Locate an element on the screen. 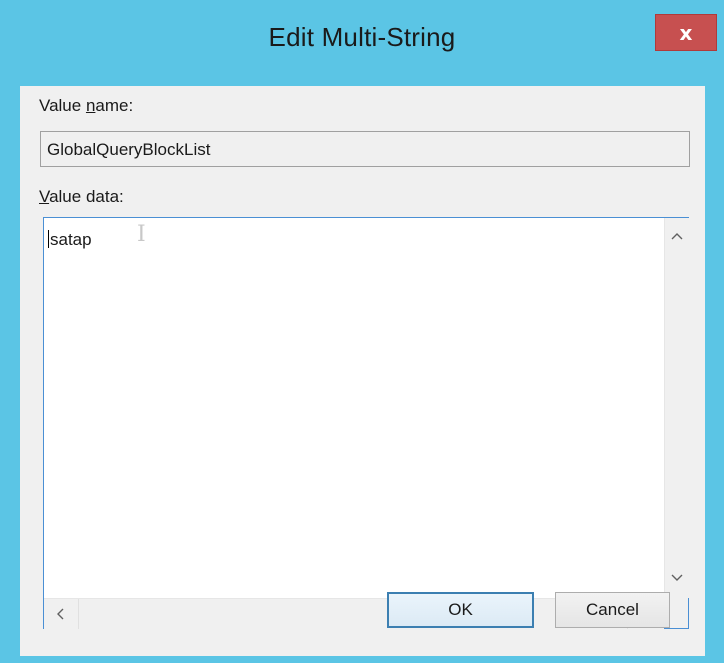  chevron-up-icon is located at coordinates (677, 236).